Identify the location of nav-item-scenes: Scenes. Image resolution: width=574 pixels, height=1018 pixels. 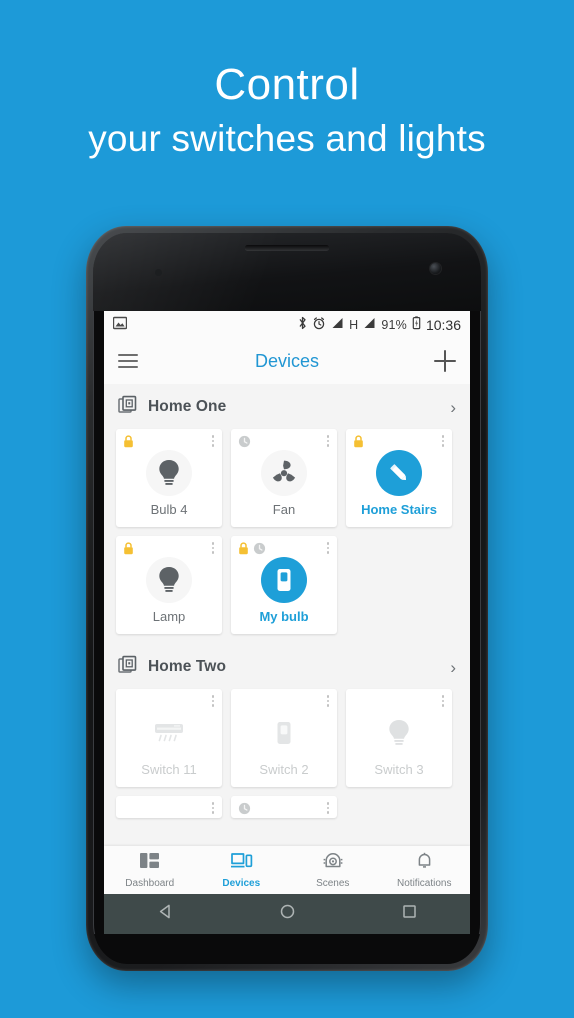
(333, 870).